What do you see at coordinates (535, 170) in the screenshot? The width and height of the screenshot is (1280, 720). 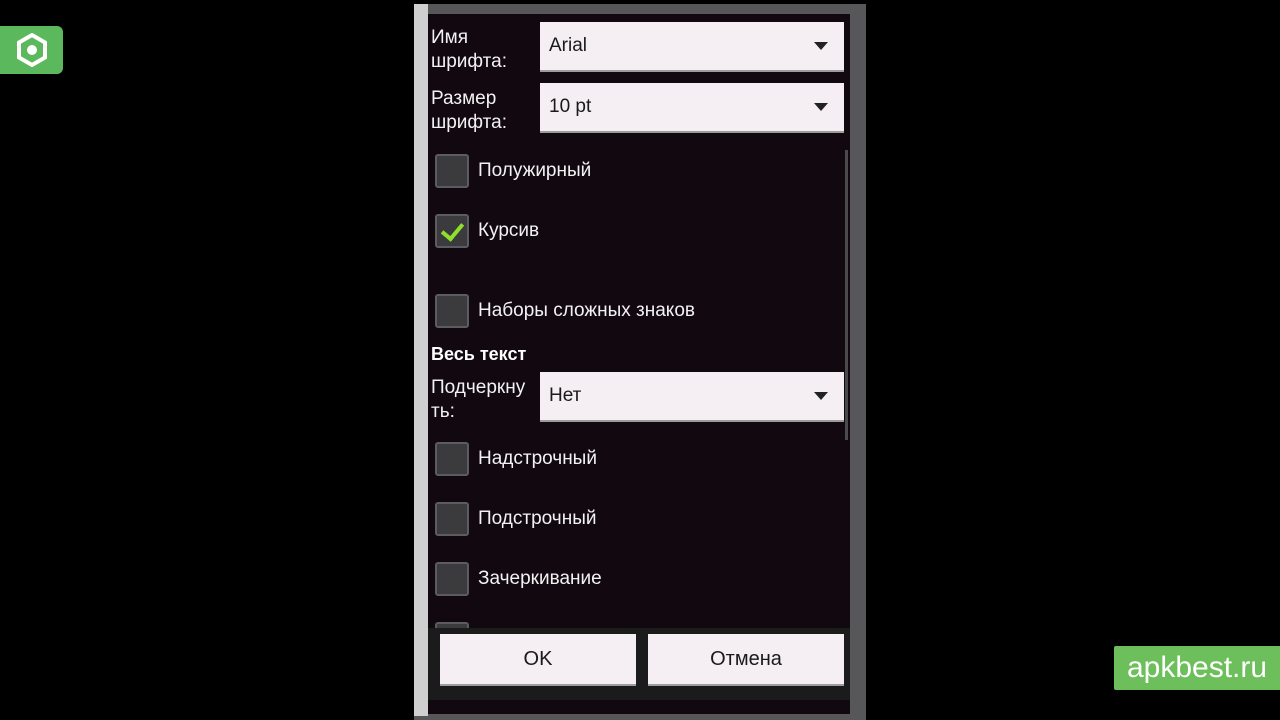 I see `bold-label: Полужирный` at bounding box center [535, 170].